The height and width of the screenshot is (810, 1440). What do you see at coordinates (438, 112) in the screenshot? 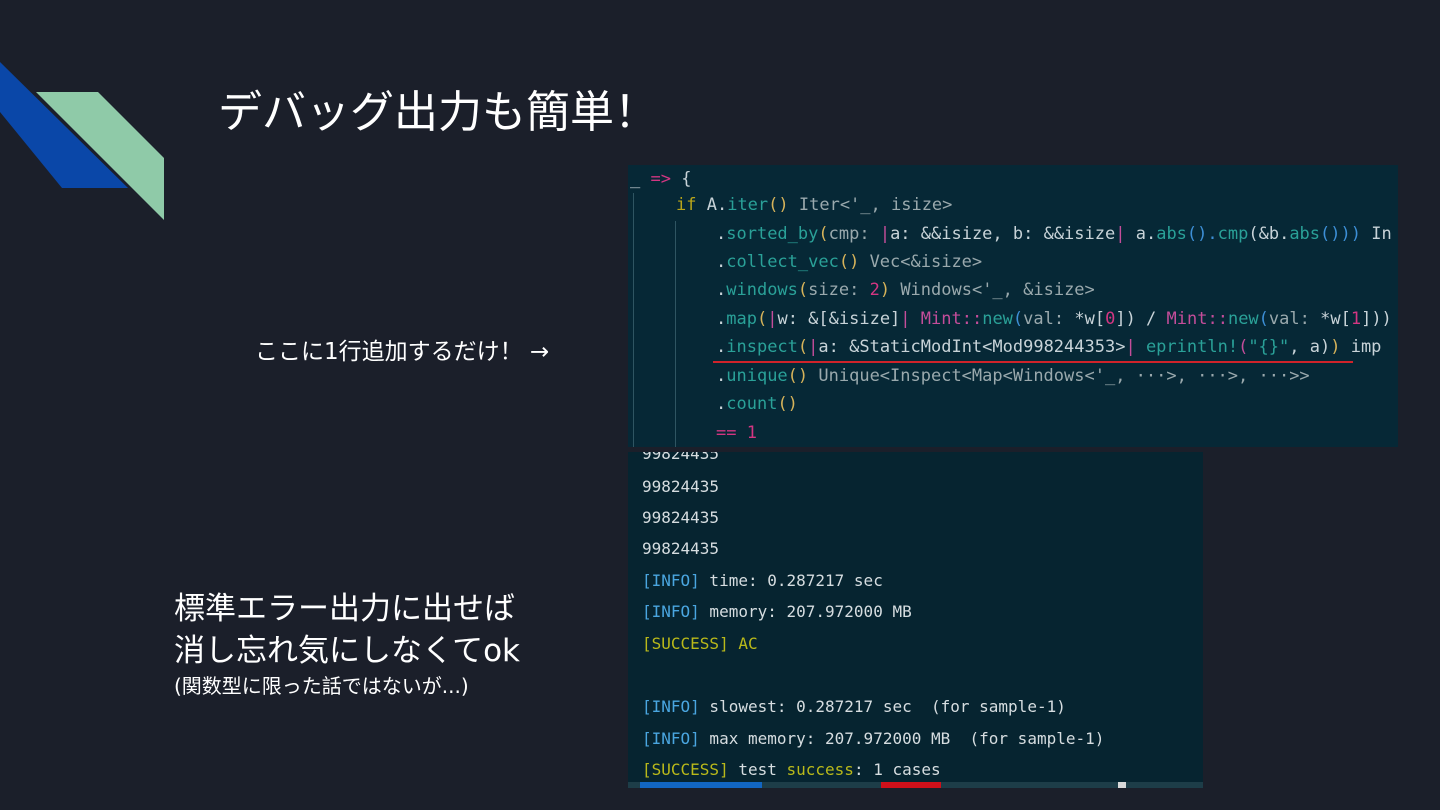
I see `slide-title: デバッグ出力も簡単！` at bounding box center [438, 112].